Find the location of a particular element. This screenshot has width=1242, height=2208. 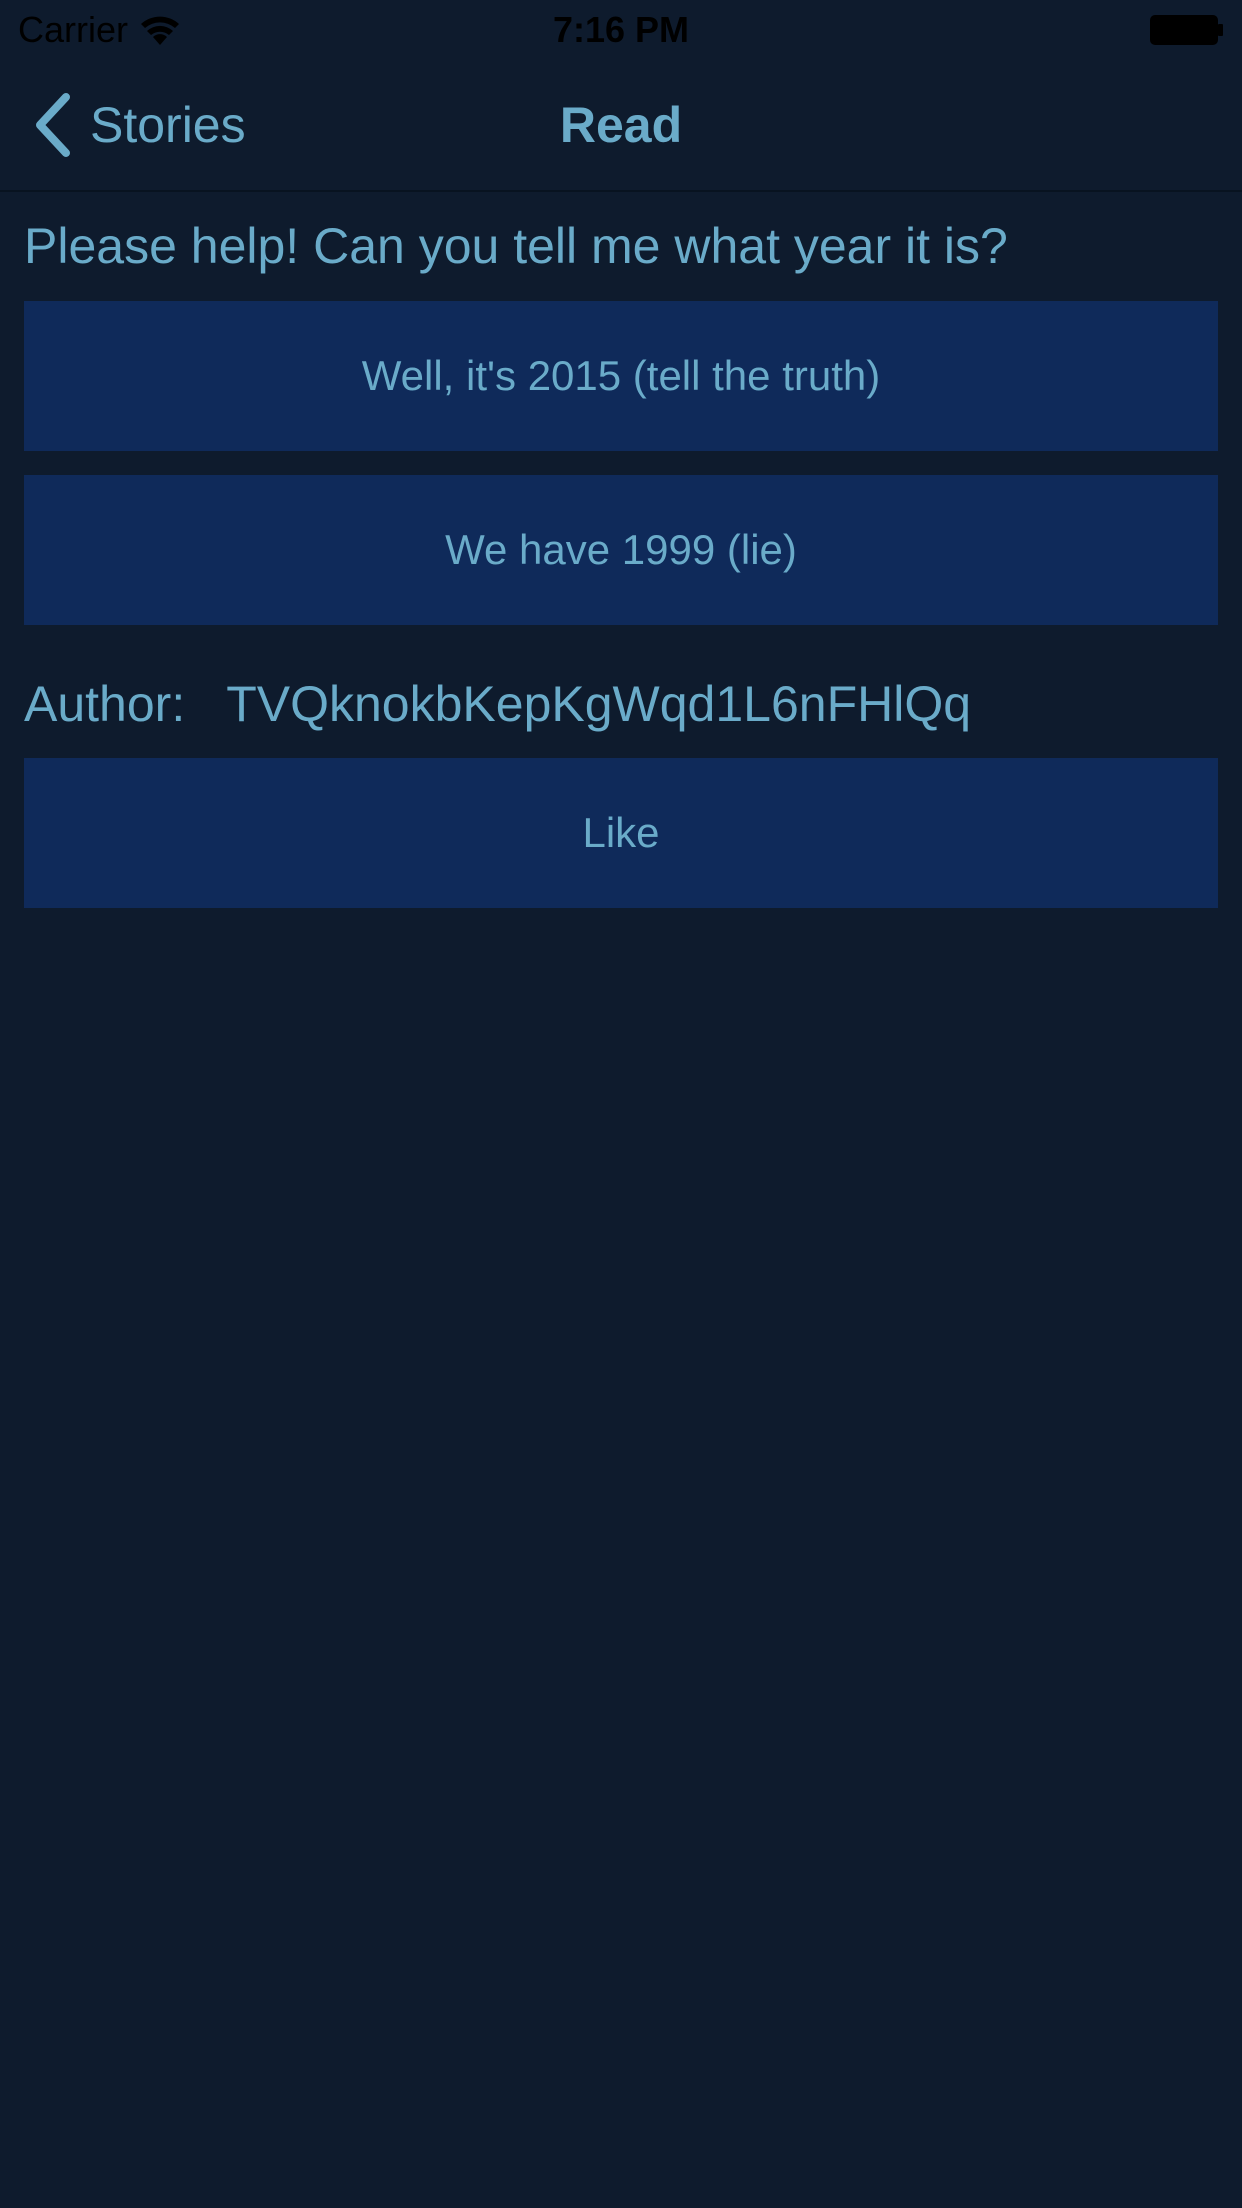

author-line: Author: TVQknokbKepKgWqd1L6nFHlQq is located at coordinates (497, 704).